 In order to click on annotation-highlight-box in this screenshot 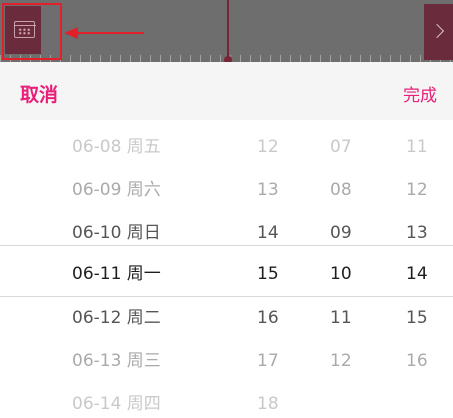, I will do `click(32, 31)`.